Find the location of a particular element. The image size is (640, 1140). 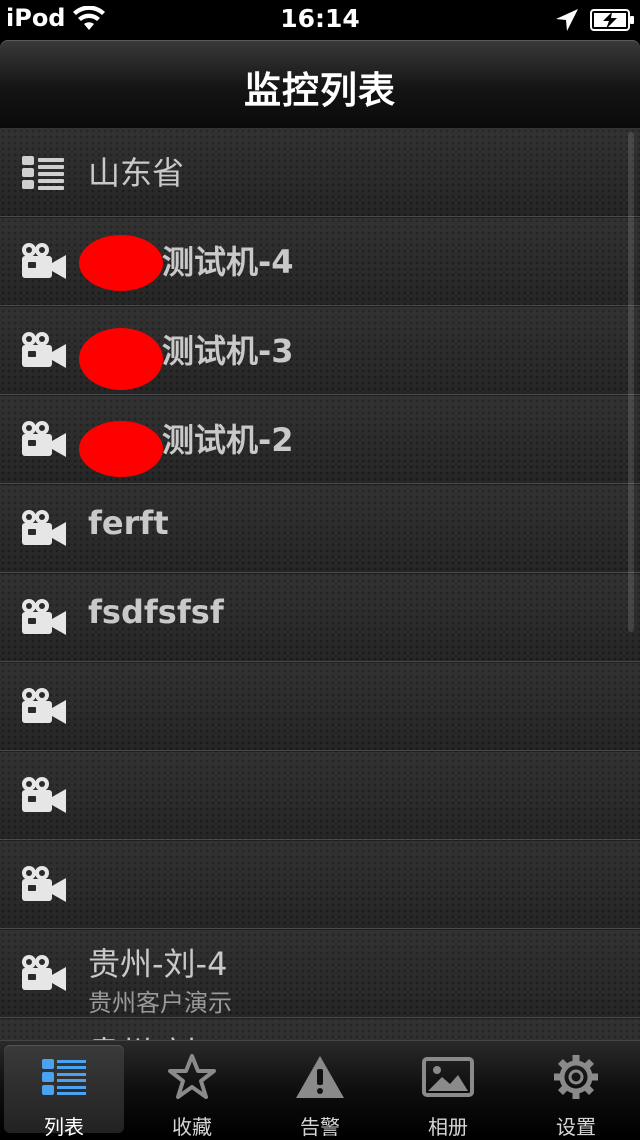

status-bar: iPod 16:14 is located at coordinates (320, 20).